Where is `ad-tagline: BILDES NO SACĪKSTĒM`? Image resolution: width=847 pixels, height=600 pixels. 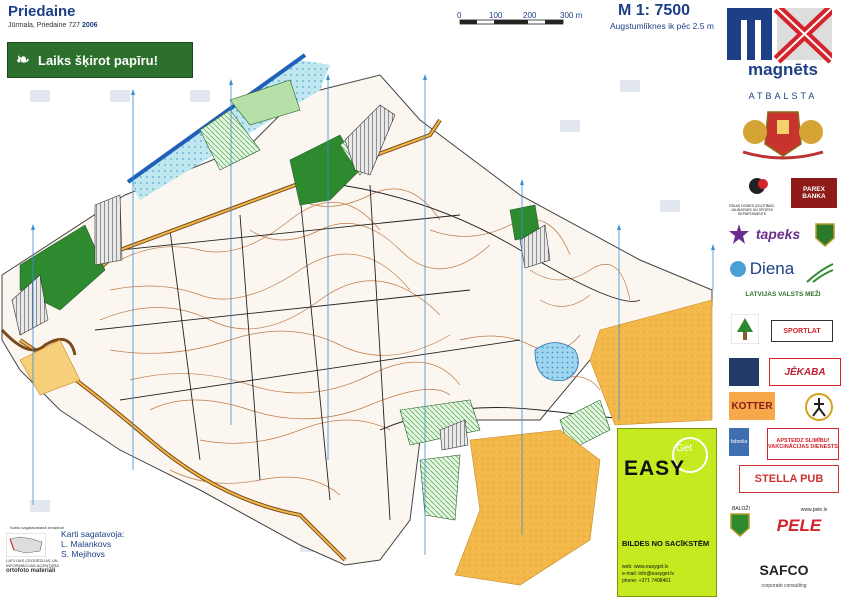
ad-tagline: BILDES NO SACĪKSTĒM is located at coordinates (666, 543).